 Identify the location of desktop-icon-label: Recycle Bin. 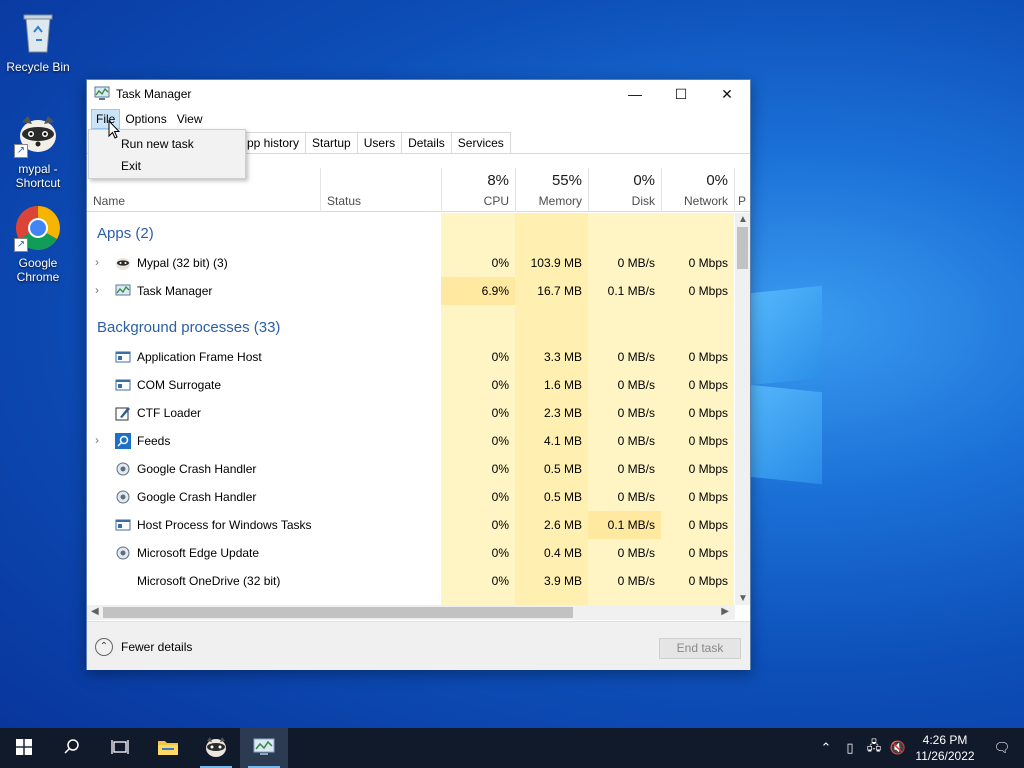
(38, 67).